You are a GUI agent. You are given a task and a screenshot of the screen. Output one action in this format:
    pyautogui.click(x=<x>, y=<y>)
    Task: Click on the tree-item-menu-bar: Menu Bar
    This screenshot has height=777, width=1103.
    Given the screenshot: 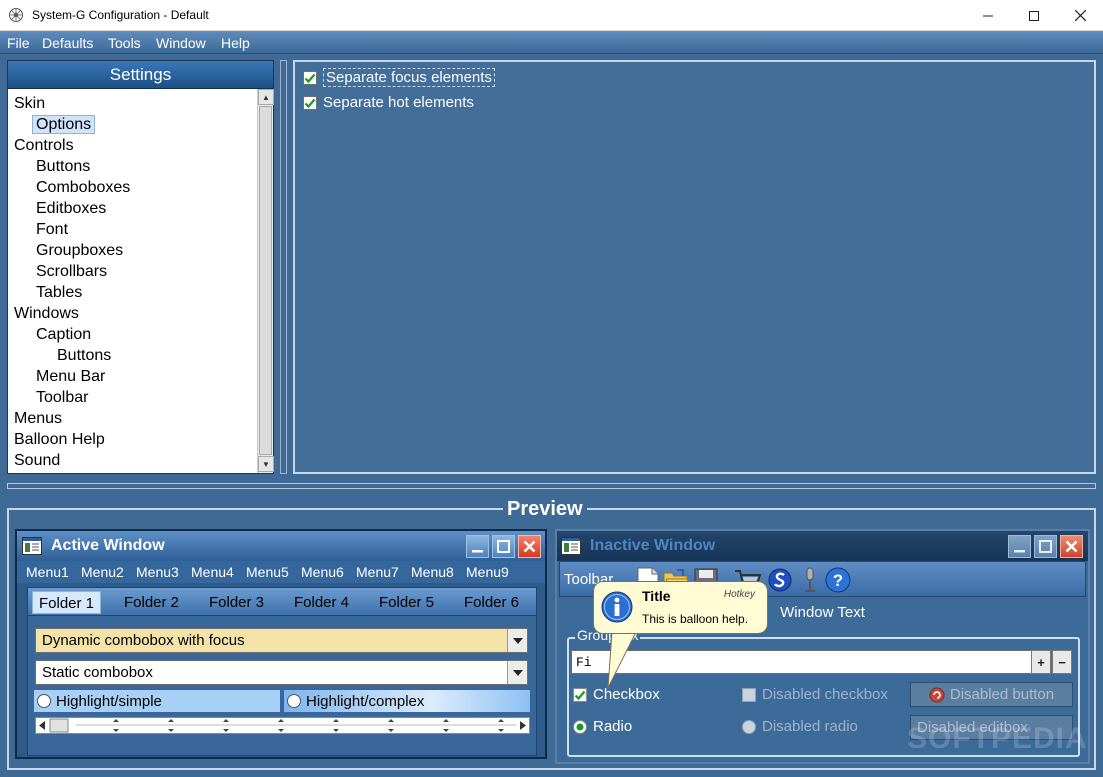 What is the action you would take?
    pyautogui.click(x=70, y=376)
    